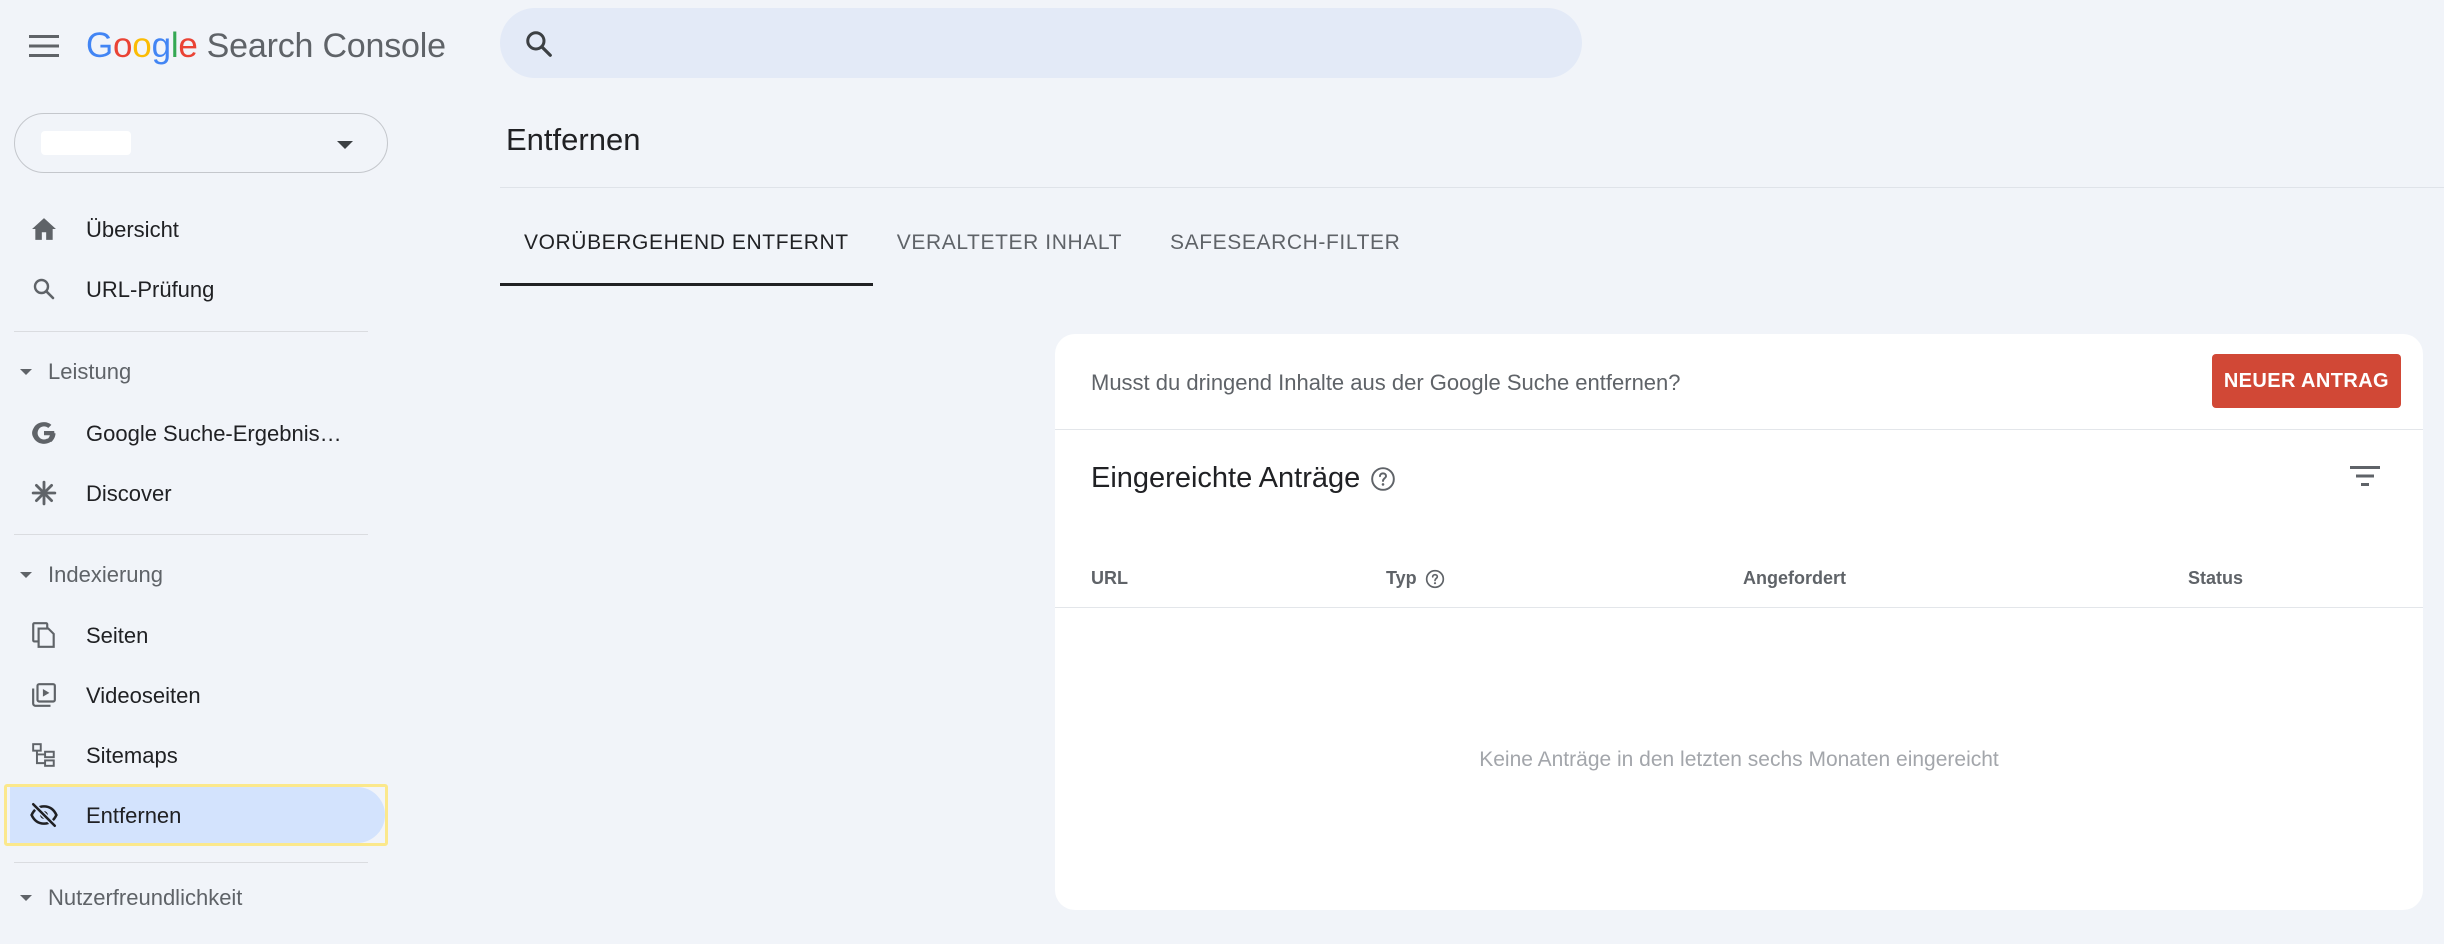  What do you see at coordinates (1285, 243) in the screenshot?
I see `tab-safesearch-filter: SAFESEARCH-FILTER` at bounding box center [1285, 243].